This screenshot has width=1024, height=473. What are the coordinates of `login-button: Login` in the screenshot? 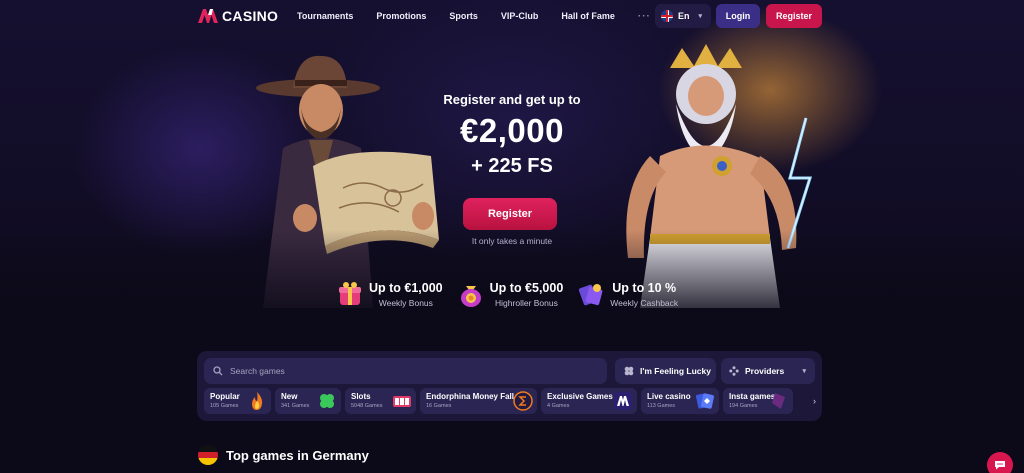 It's located at (738, 16).